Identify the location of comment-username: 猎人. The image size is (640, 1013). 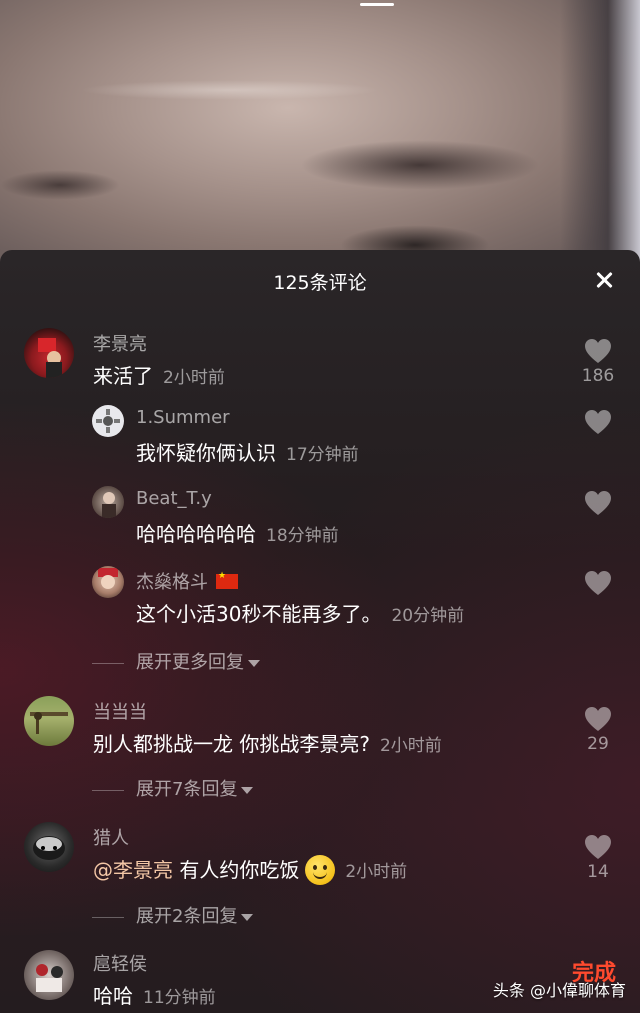
(111, 837).